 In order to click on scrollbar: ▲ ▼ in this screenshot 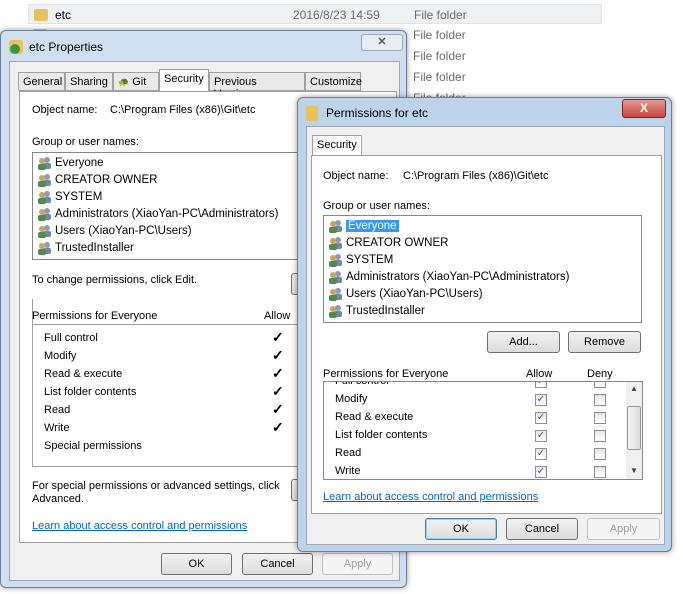, I will do `click(634, 430)`.